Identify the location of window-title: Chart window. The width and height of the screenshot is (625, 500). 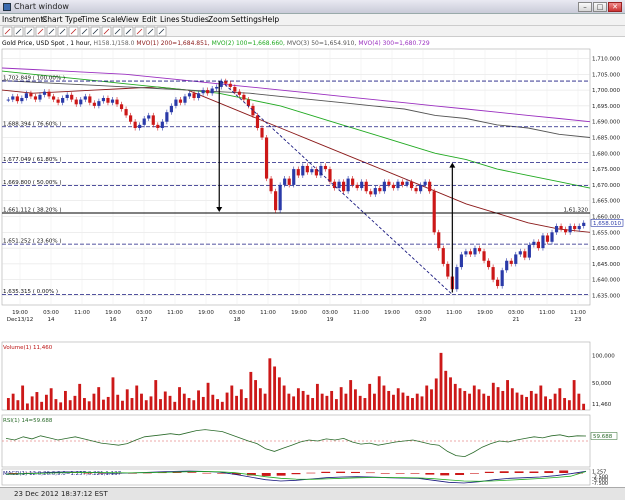
(41, 6).